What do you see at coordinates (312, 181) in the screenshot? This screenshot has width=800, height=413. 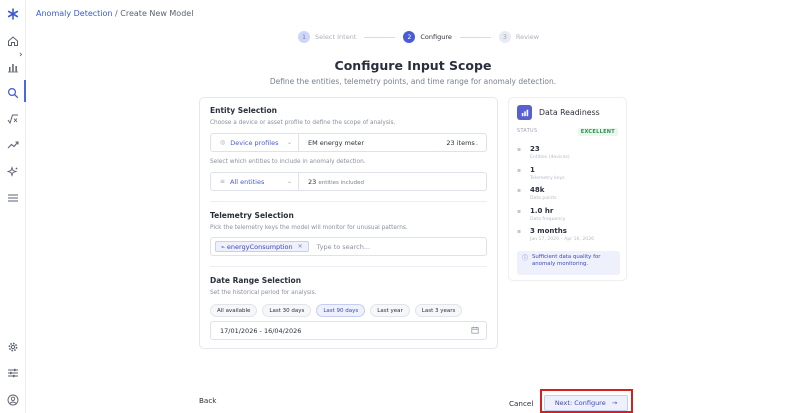 I see `included-count: 23` at bounding box center [312, 181].